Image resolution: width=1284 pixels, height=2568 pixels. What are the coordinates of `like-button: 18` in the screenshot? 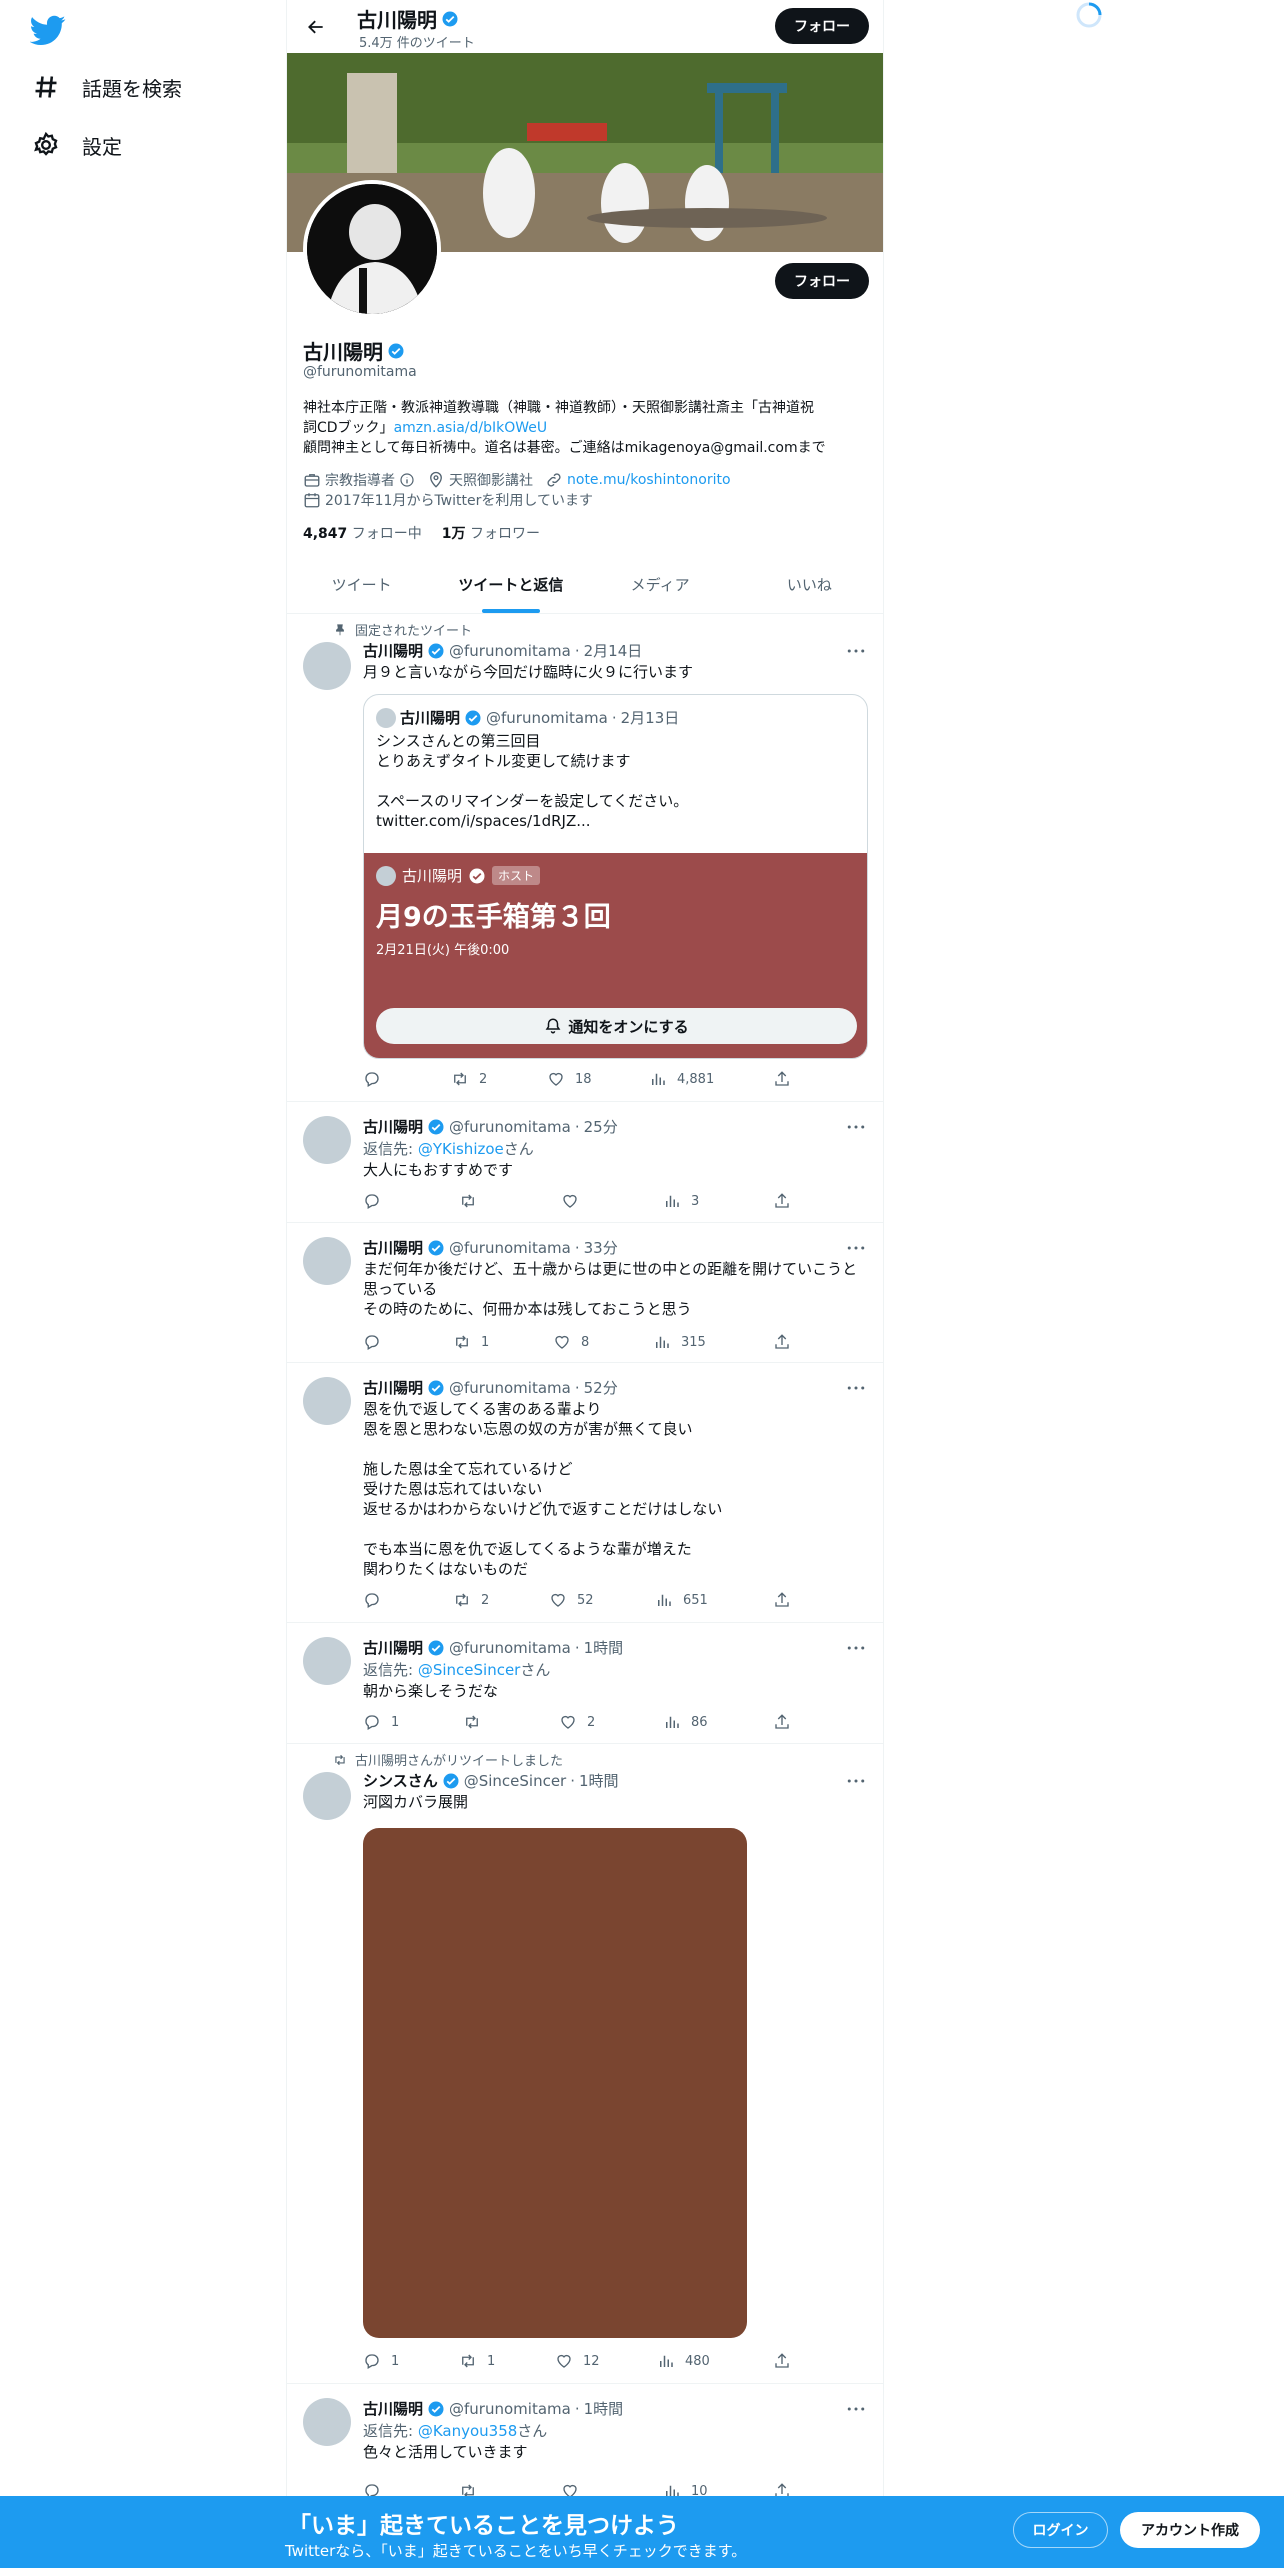 It's located at (569, 1079).